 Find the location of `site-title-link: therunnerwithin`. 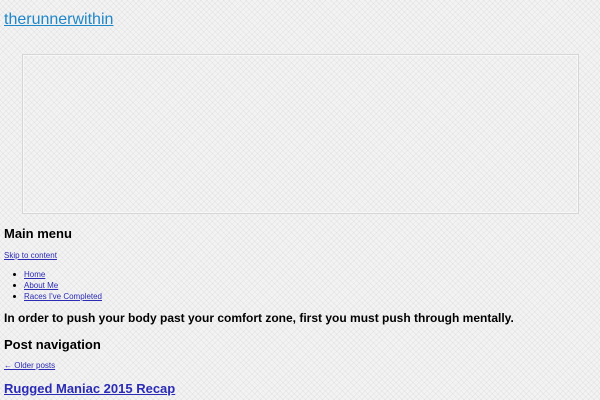

site-title-link: therunnerwithin is located at coordinates (58, 19).